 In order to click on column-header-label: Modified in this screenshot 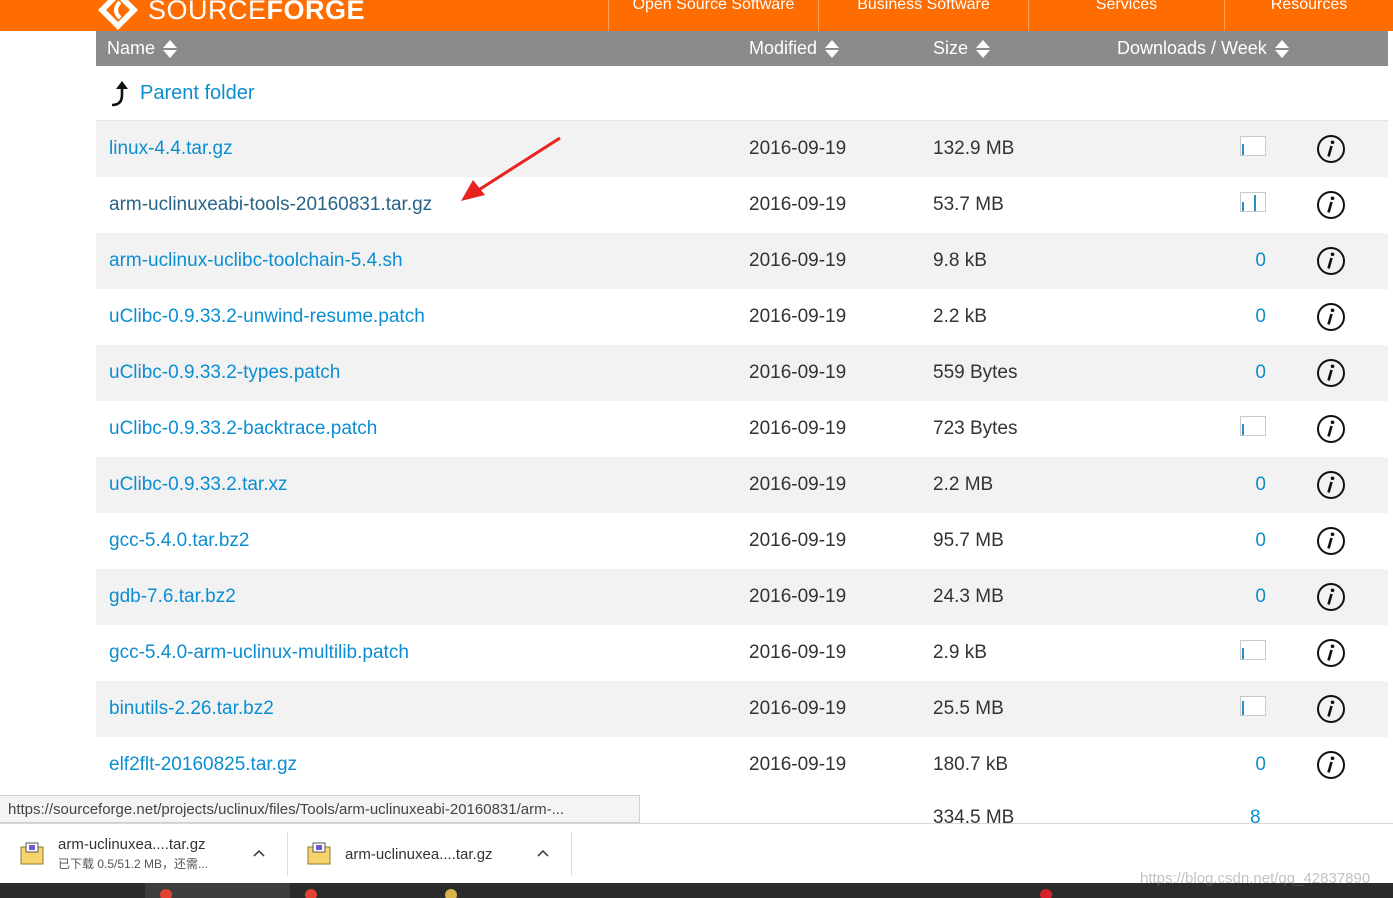, I will do `click(783, 48)`.